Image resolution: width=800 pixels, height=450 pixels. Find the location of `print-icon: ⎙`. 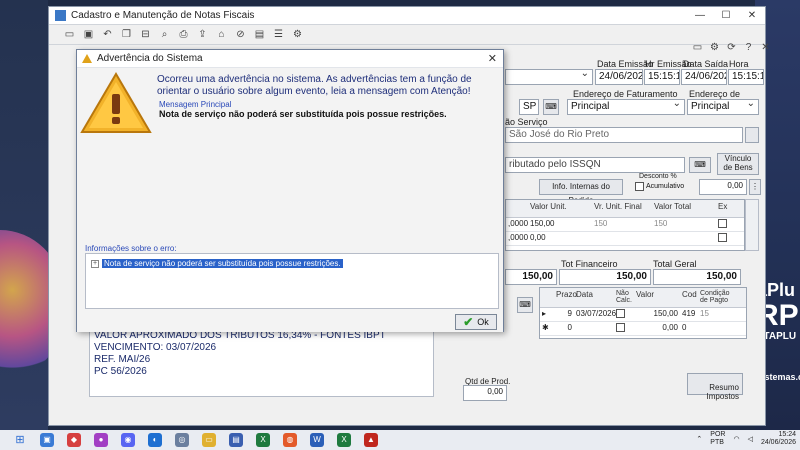

print-icon: ⎙ is located at coordinates (183, 34).